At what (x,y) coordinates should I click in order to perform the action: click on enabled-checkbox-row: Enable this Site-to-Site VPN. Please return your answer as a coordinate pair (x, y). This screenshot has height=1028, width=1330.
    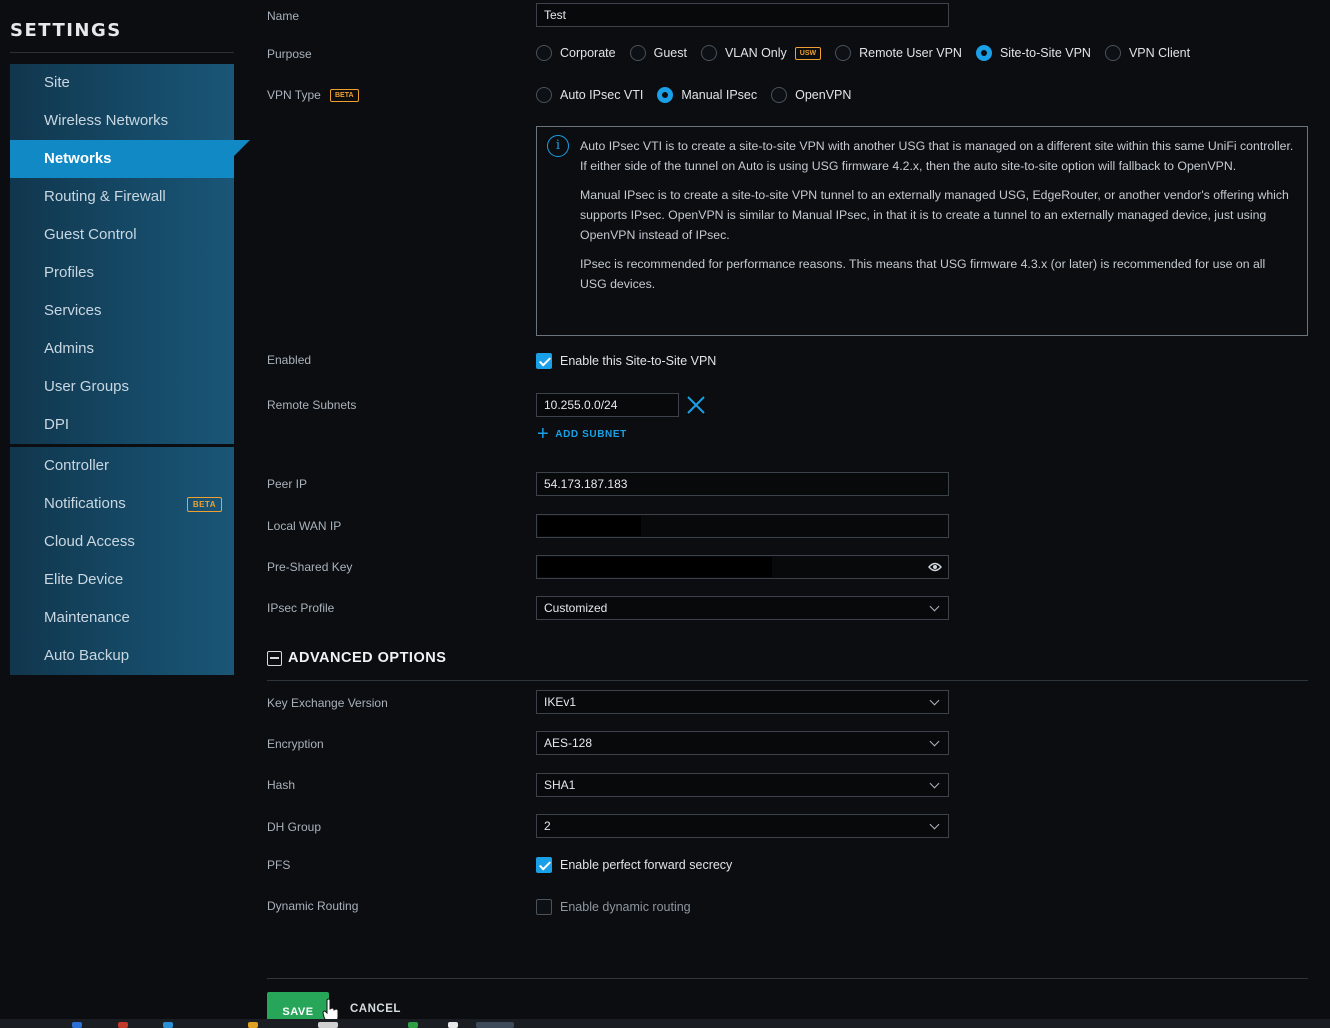
    Looking at the image, I should click on (626, 361).